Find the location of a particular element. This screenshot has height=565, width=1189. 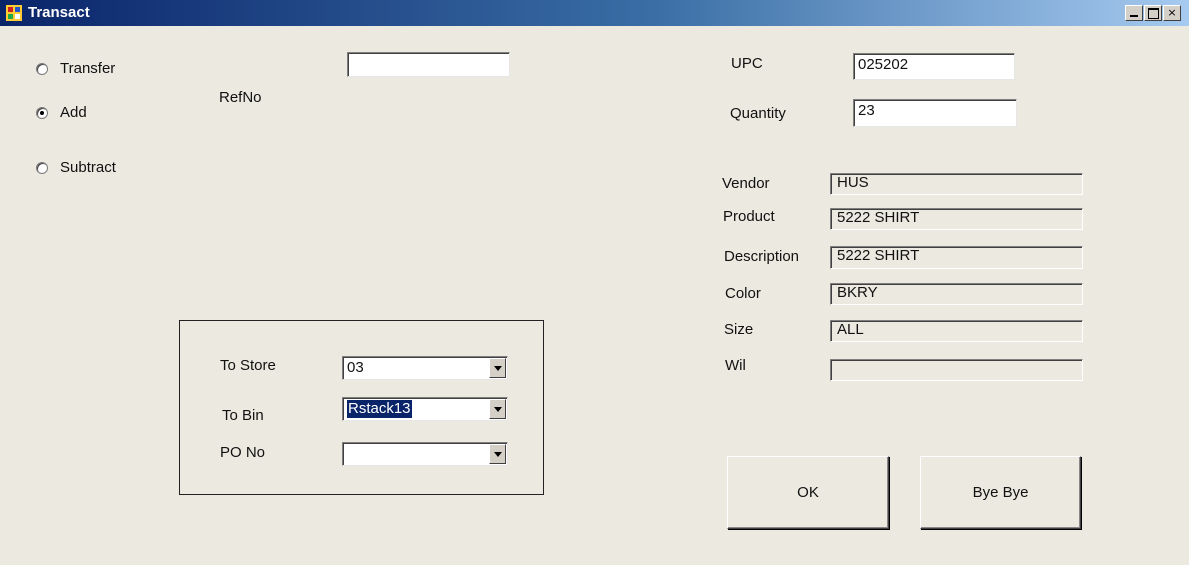

app-icon is located at coordinates (14, 13).